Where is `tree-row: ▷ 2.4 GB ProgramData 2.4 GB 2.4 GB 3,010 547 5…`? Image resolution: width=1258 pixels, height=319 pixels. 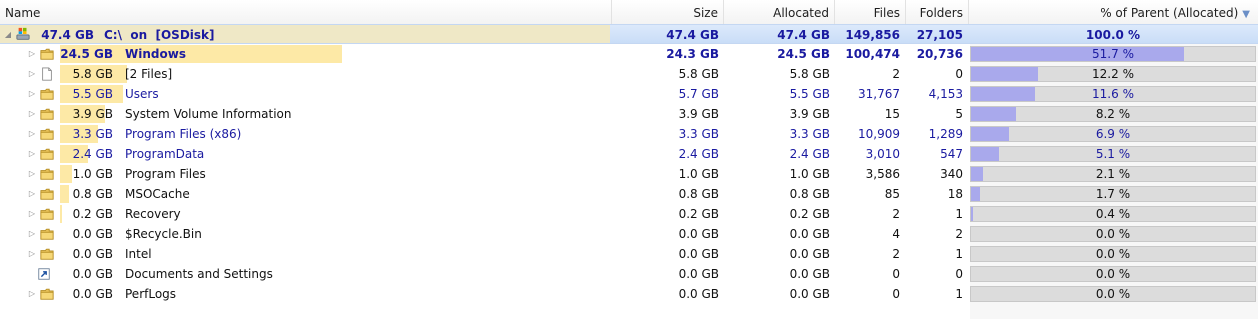
tree-row: ▷ 2.4 GB ProgramData 2.4 GB 2.4 GB 3,010 547 5… is located at coordinates (629, 154).